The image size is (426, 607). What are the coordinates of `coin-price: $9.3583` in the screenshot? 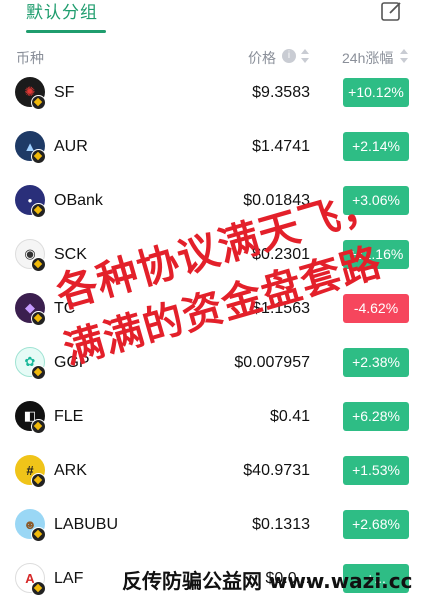 It's located at (281, 92).